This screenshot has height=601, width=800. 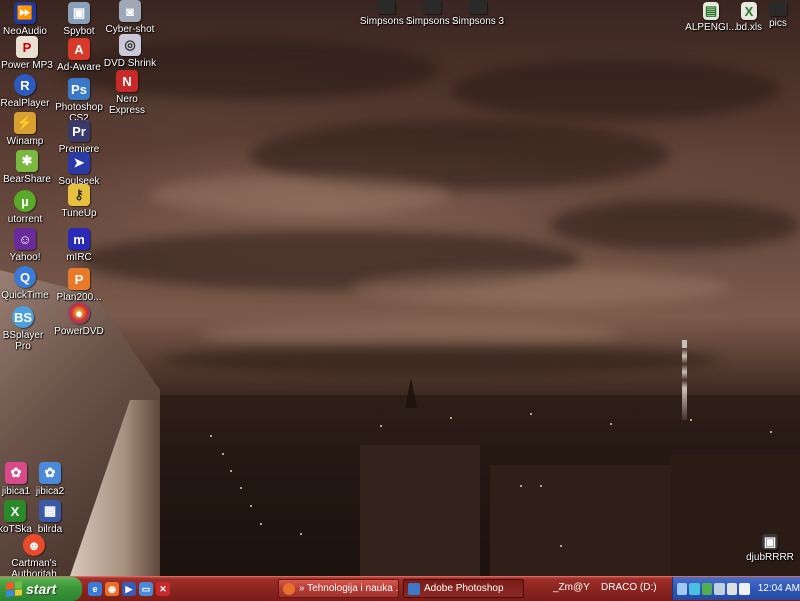 What do you see at coordinates (112, 589) in the screenshot?
I see `firefox-icon: ◉` at bounding box center [112, 589].